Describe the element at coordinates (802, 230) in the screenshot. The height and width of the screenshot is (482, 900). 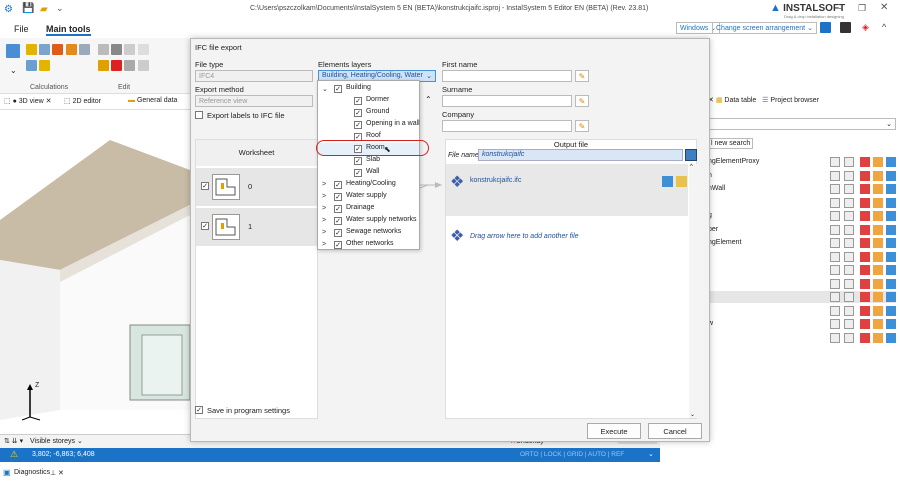
I see `right-panel-item: ber` at that location.